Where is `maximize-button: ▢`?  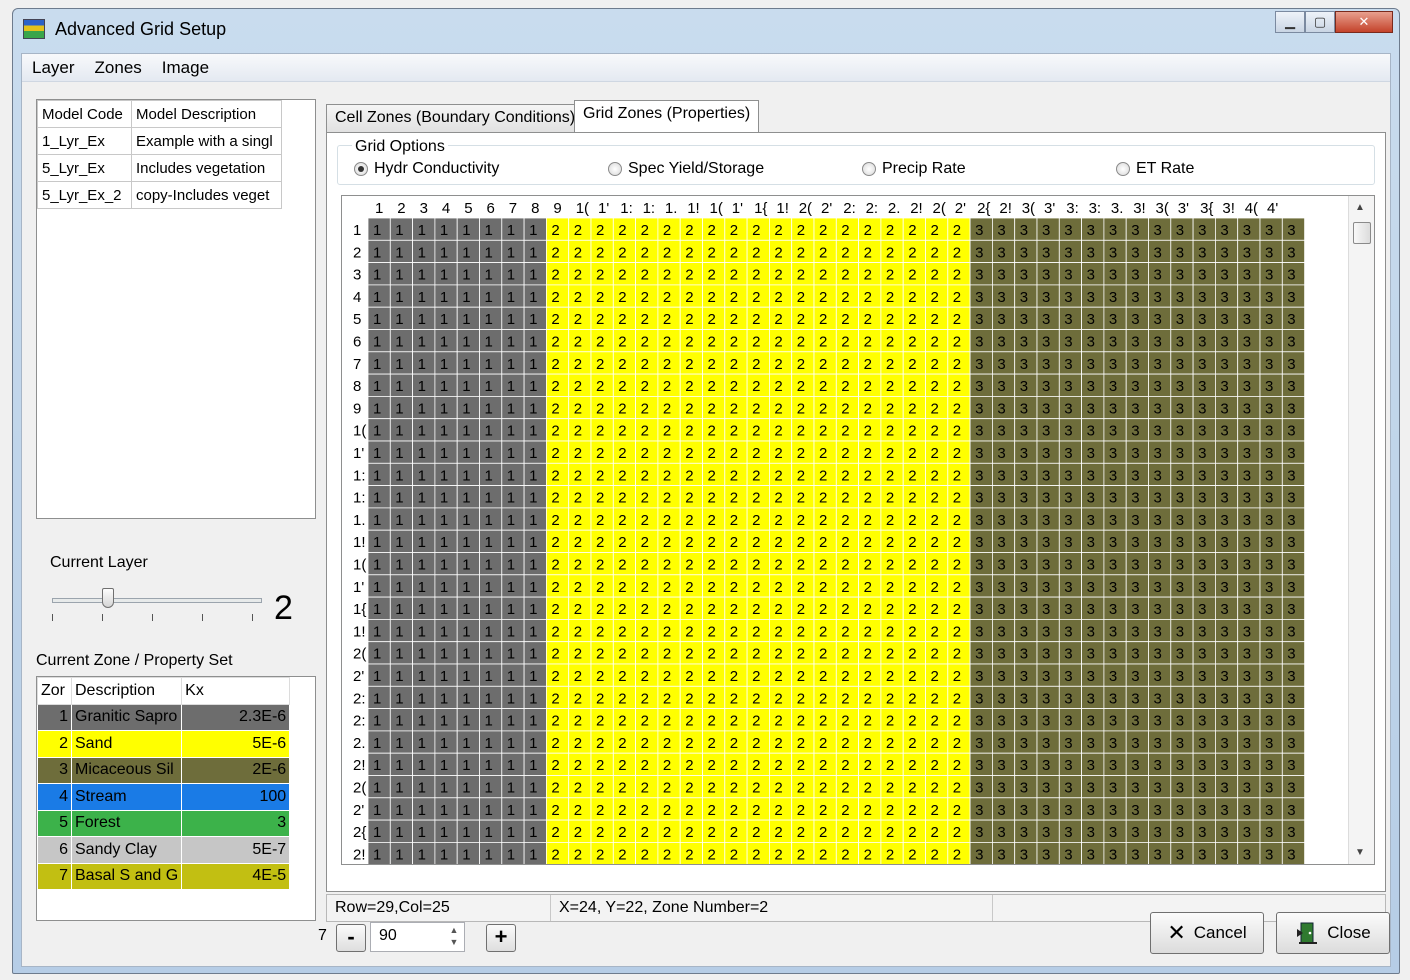
maximize-button: ▢ is located at coordinates (1320, 22).